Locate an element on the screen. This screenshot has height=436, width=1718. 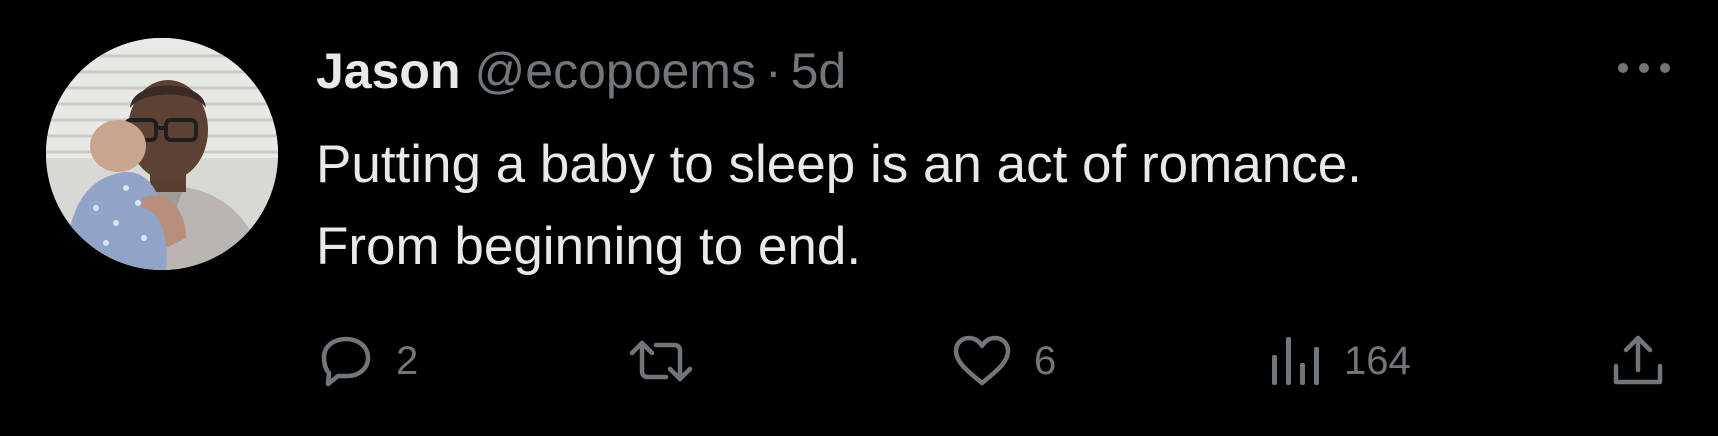
reply-bubble-icon is located at coordinates (346, 361).